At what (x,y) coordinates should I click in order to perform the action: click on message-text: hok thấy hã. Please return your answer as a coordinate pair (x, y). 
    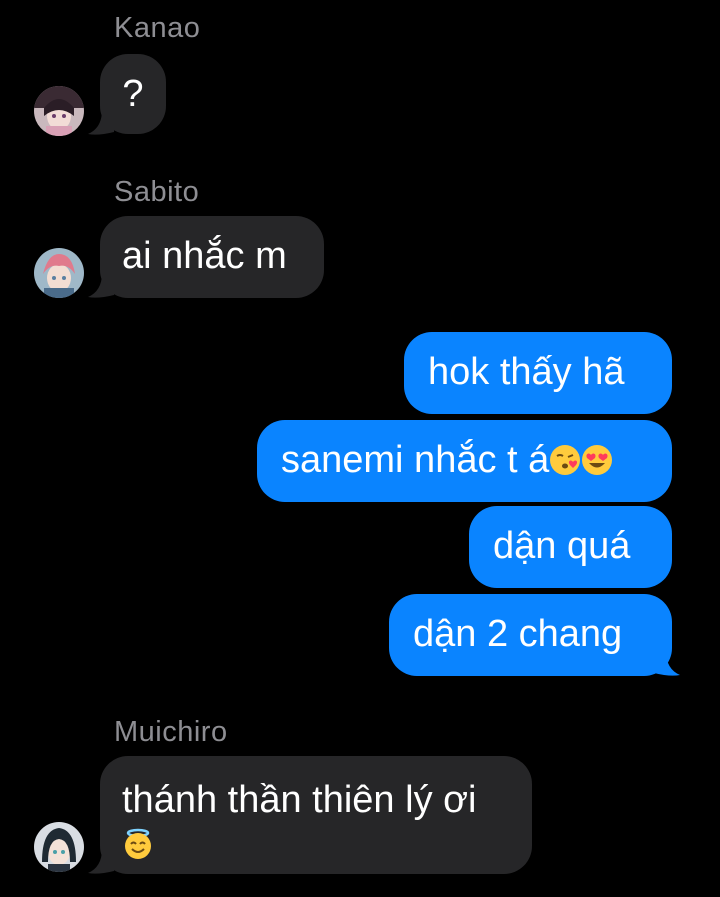
    Looking at the image, I should click on (526, 372).